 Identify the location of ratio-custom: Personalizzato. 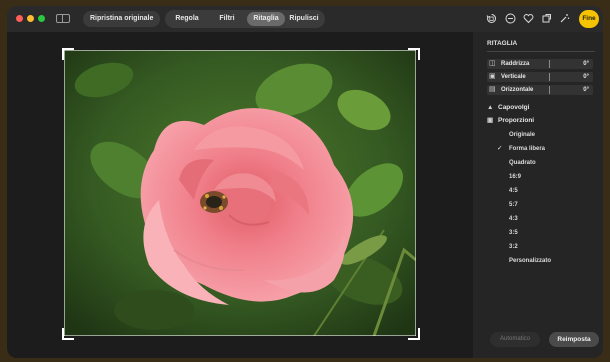
(530, 261).